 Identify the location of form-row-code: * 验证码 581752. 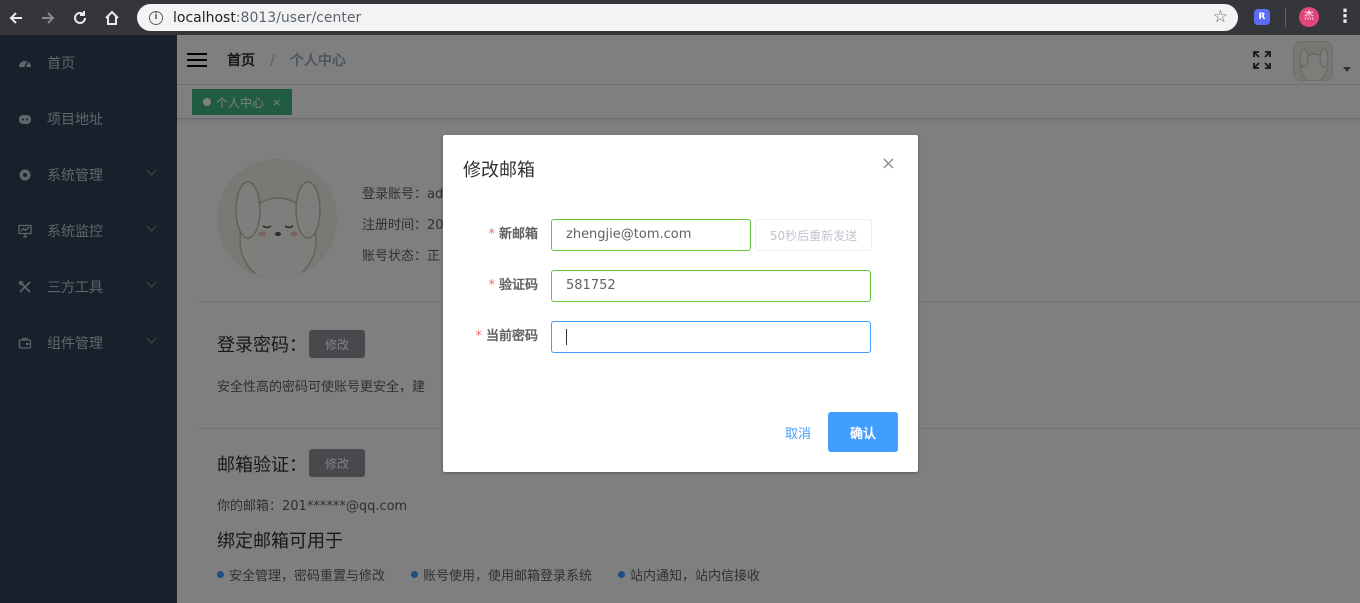
(680, 286).